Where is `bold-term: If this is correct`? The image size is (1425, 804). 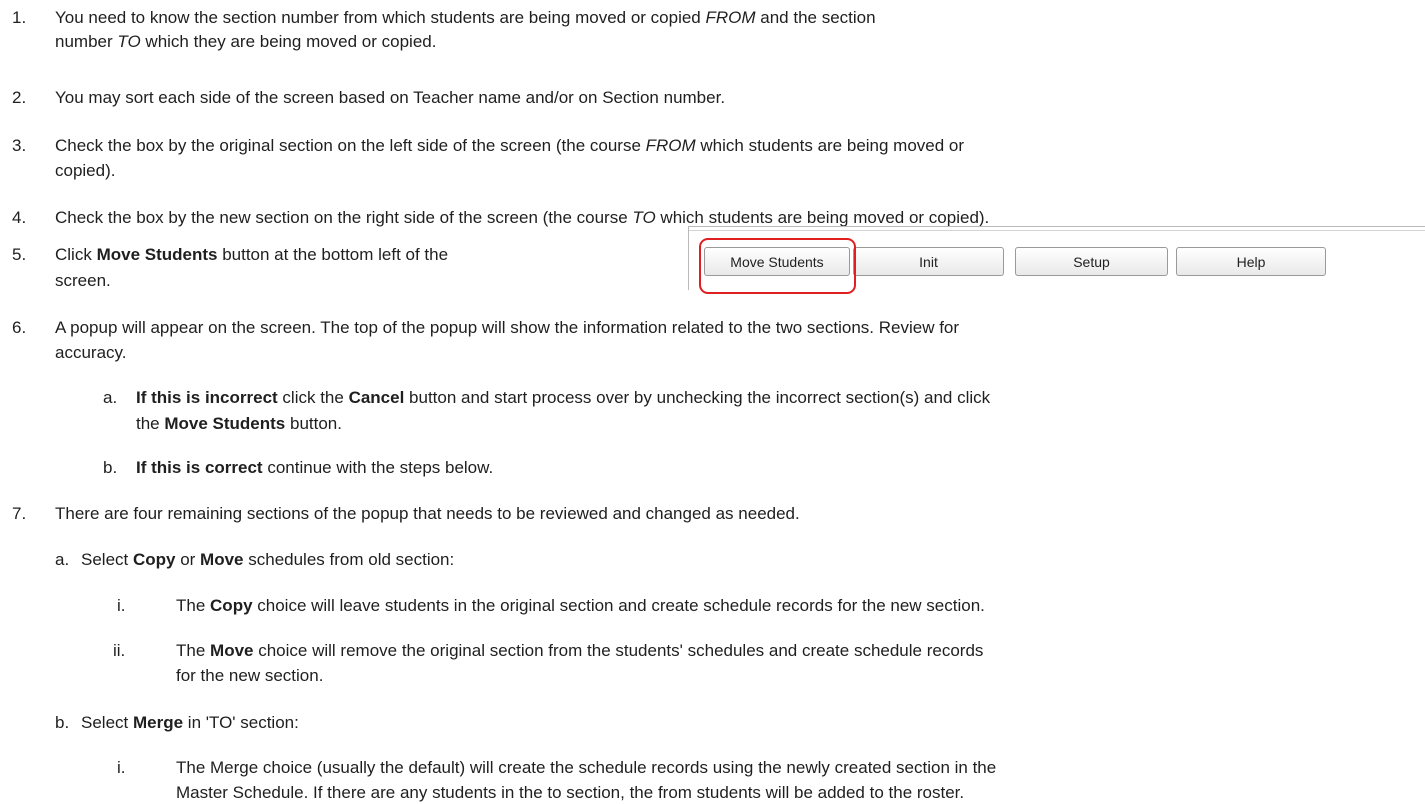
bold-term: If this is correct is located at coordinates (199, 467).